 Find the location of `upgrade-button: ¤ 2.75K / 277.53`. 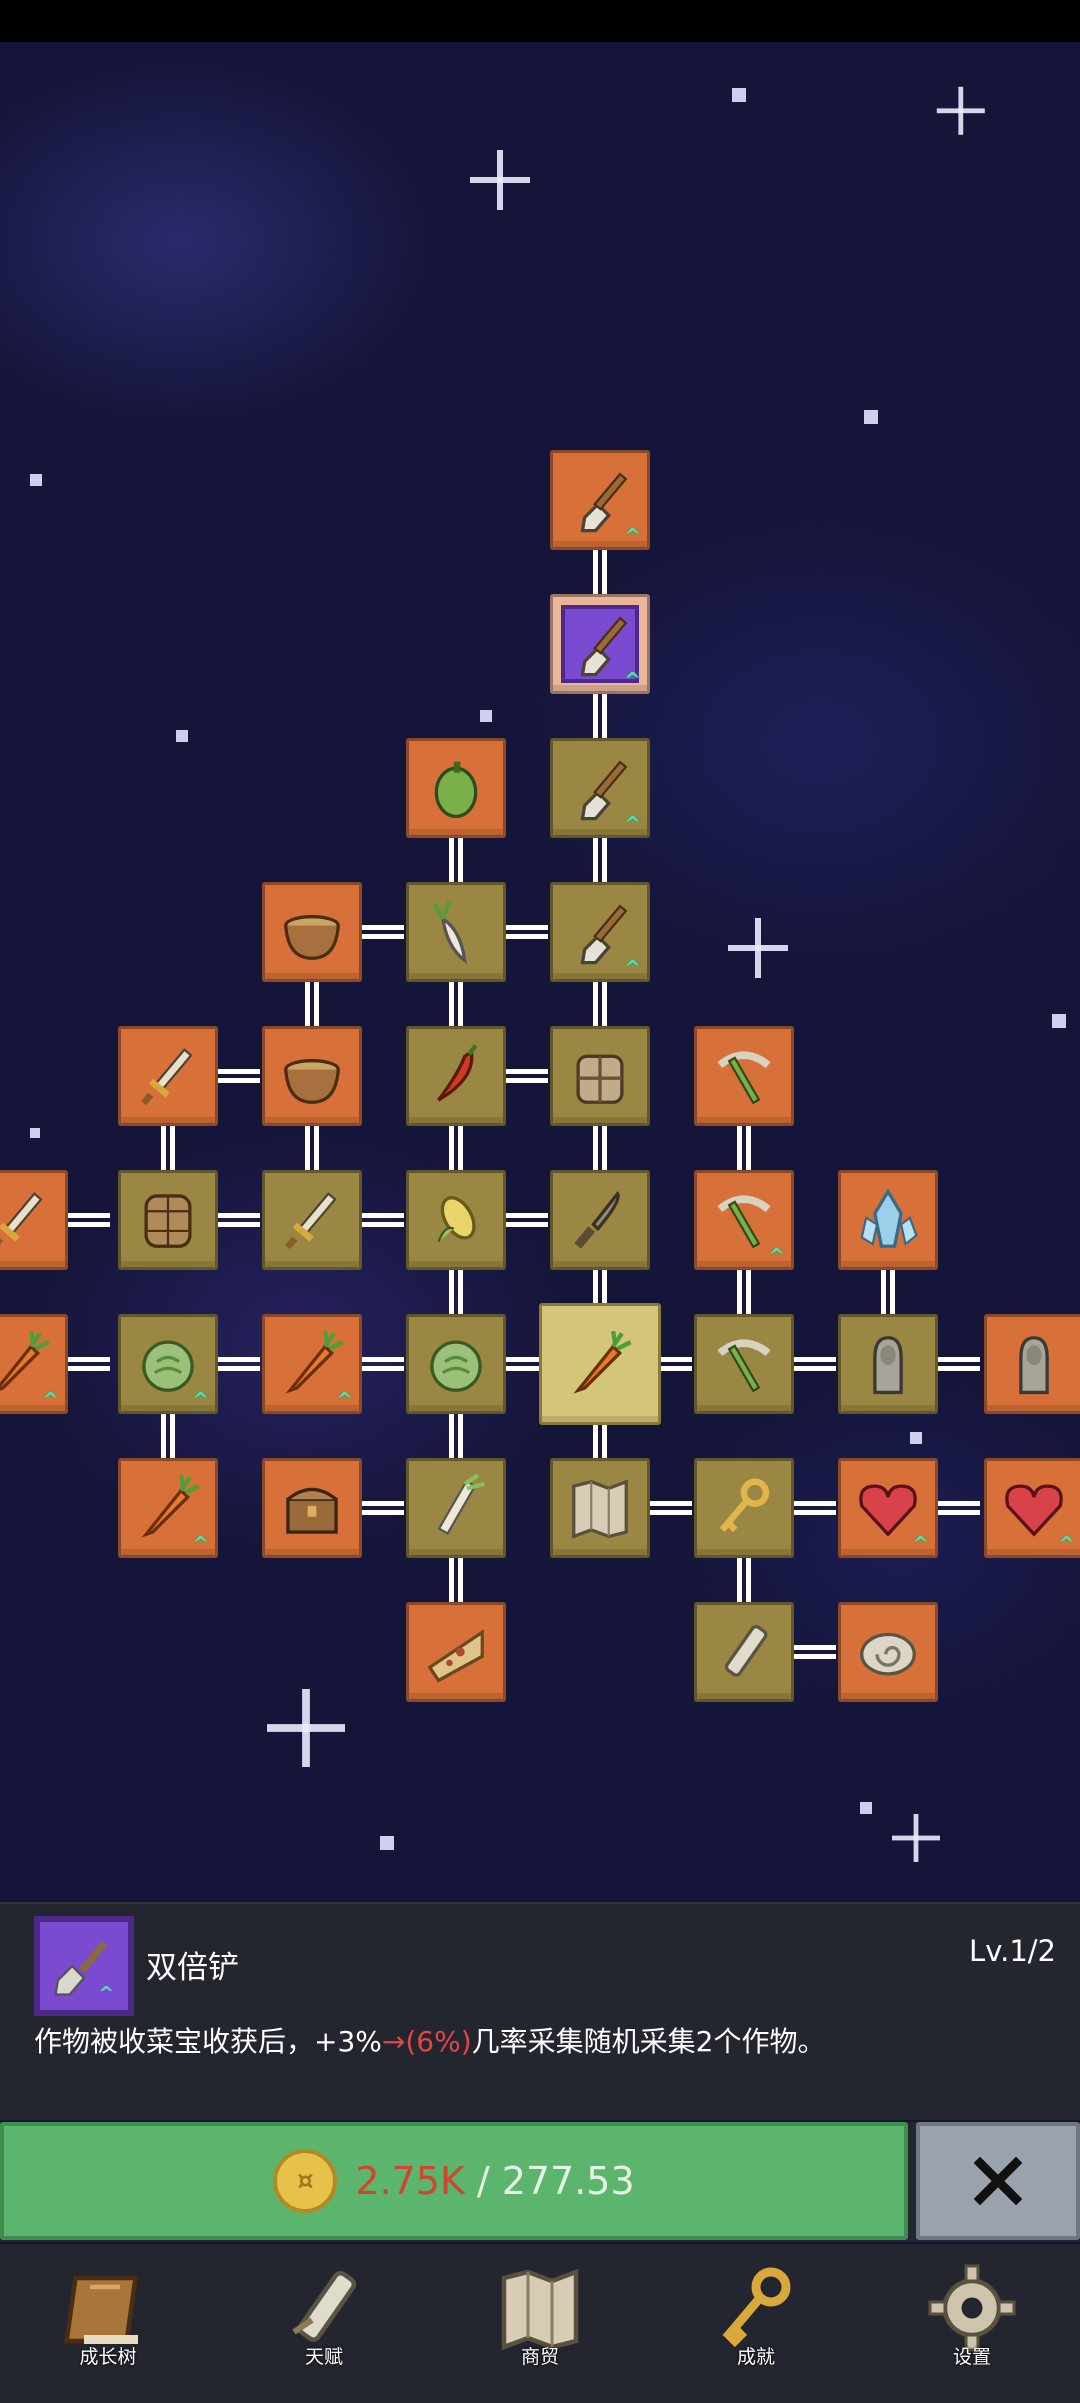

upgrade-button: ¤ 2.75K / 277.53 is located at coordinates (454, 2181).